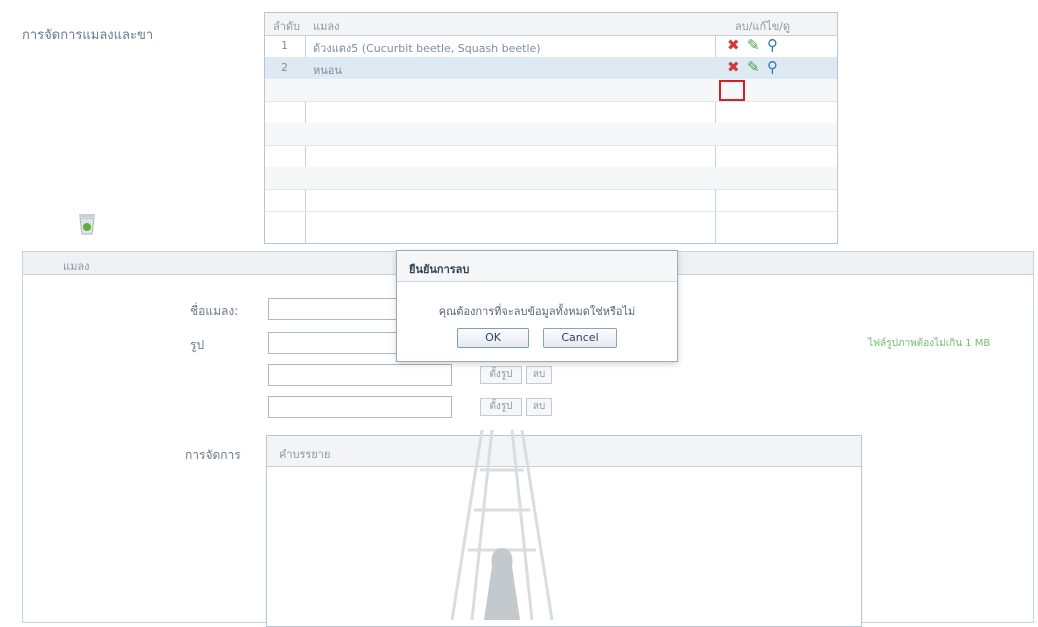  I want to click on page-title: การจัดการแมลงและขา, so click(88, 35).